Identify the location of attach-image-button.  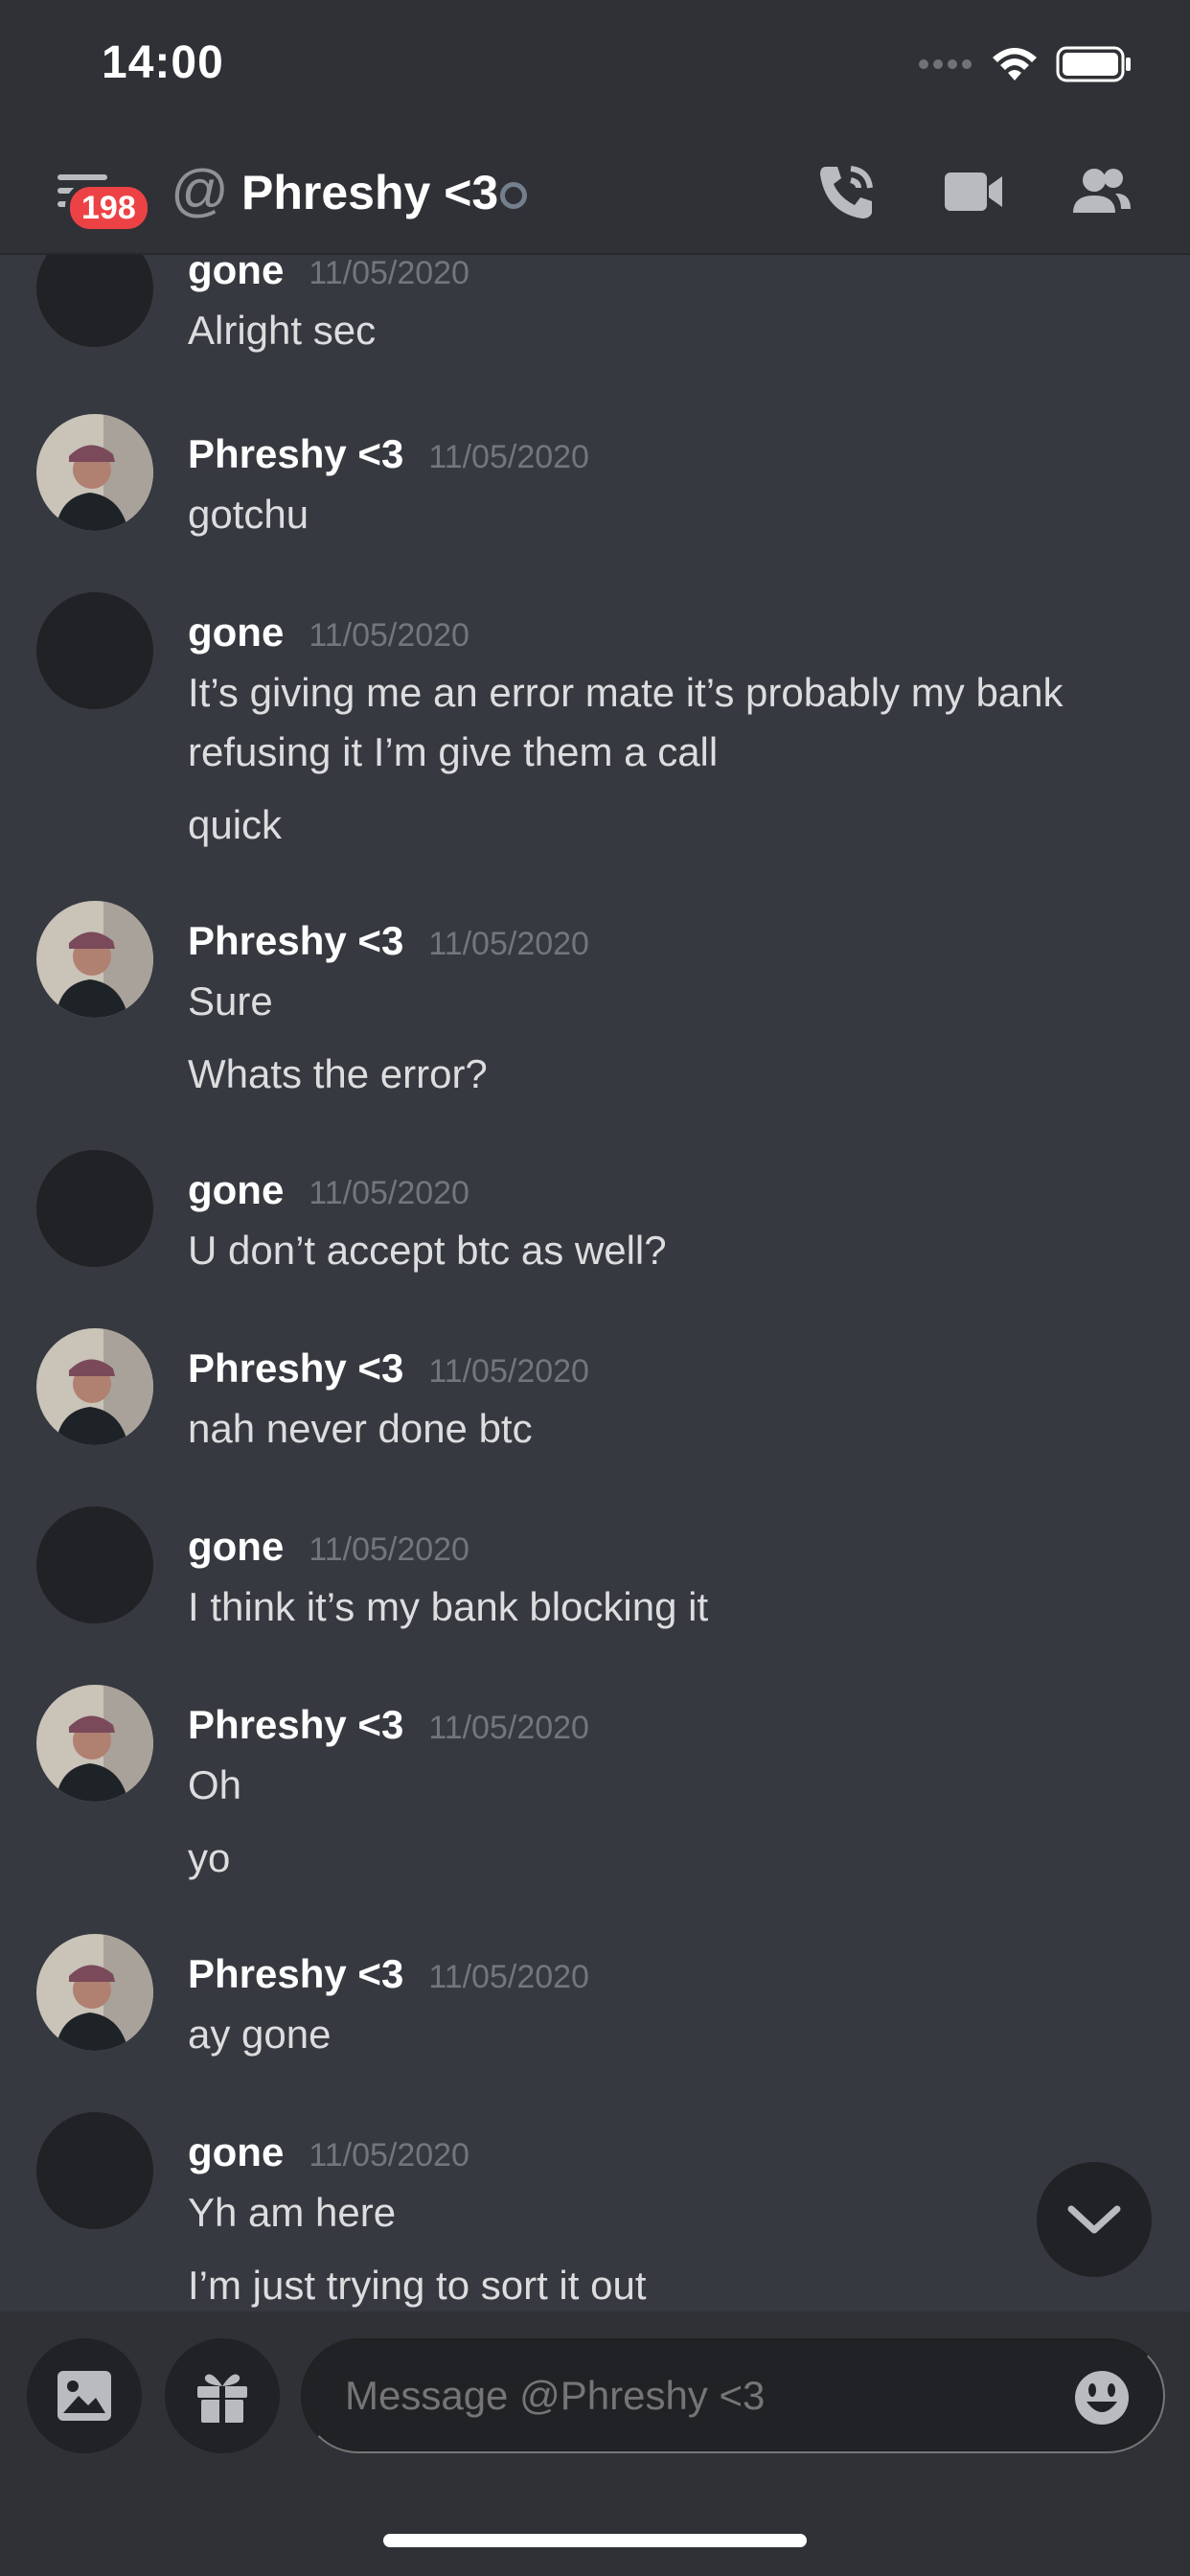
(85, 2395).